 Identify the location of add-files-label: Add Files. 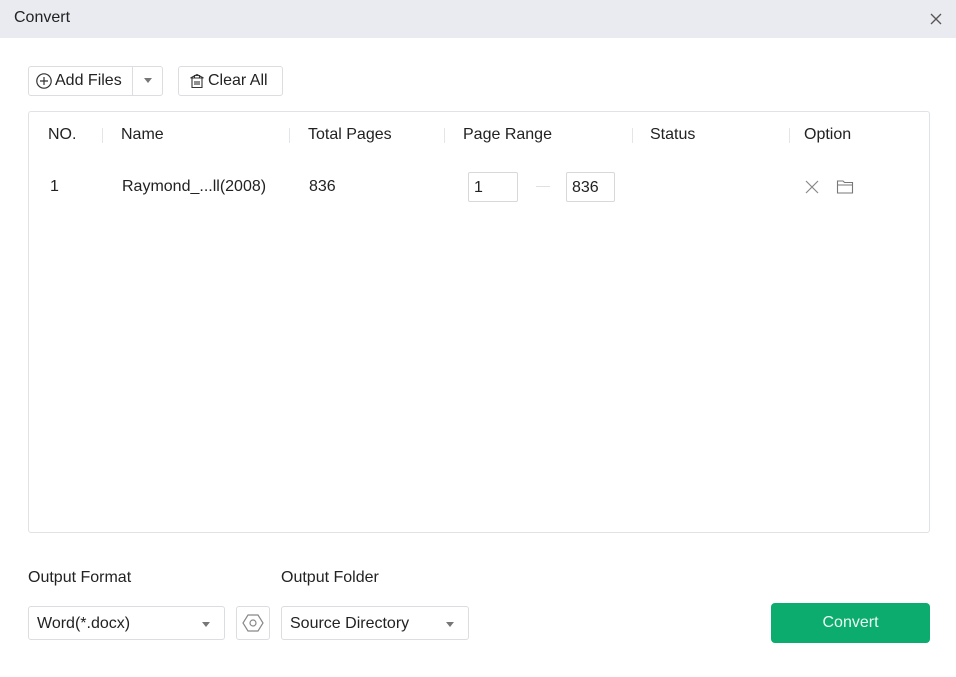
(88, 80).